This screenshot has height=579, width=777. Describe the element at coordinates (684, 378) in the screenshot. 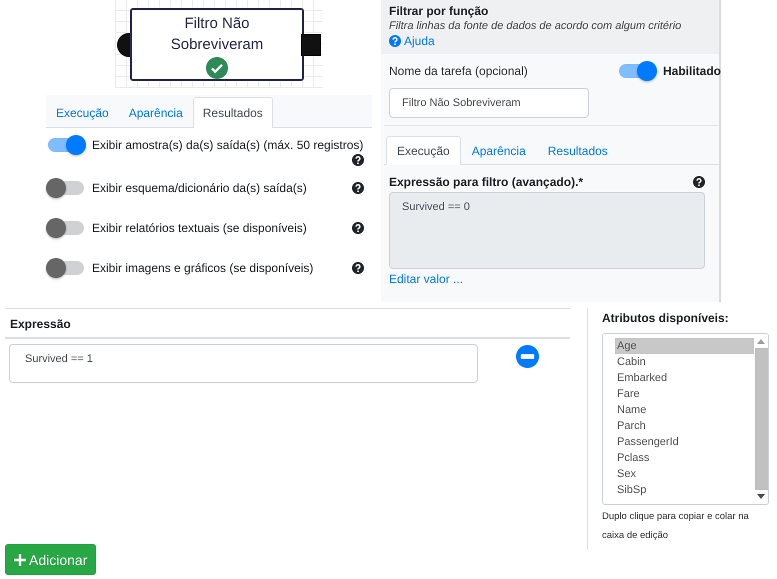

I see `attribute-item: Embarked` at that location.